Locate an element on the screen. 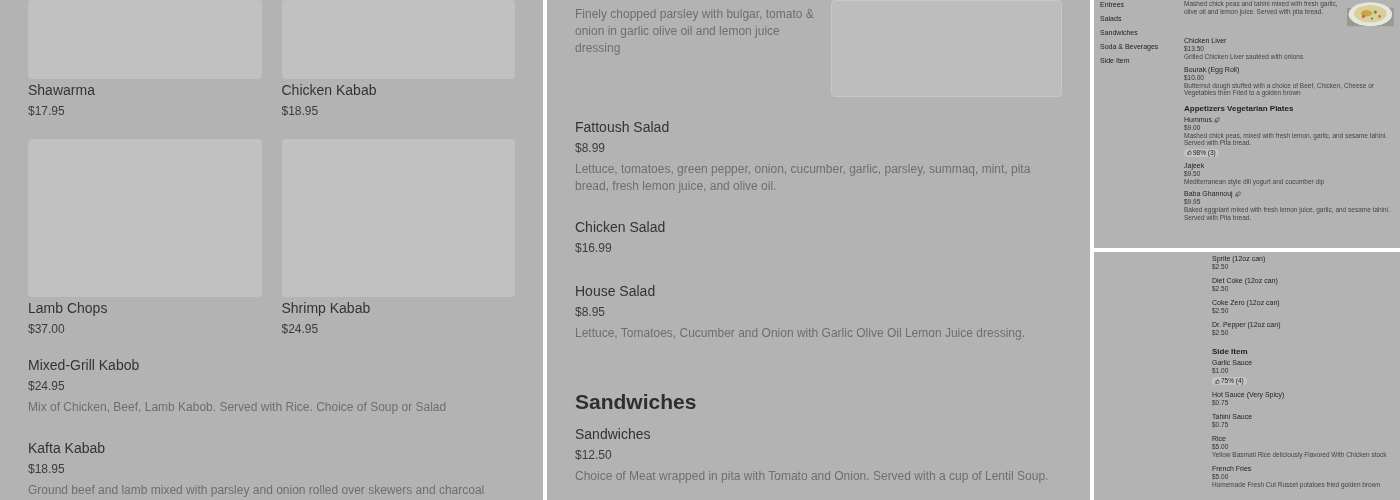 The width and height of the screenshot is (1400, 500). item-name: Shawarma is located at coordinates (145, 90).